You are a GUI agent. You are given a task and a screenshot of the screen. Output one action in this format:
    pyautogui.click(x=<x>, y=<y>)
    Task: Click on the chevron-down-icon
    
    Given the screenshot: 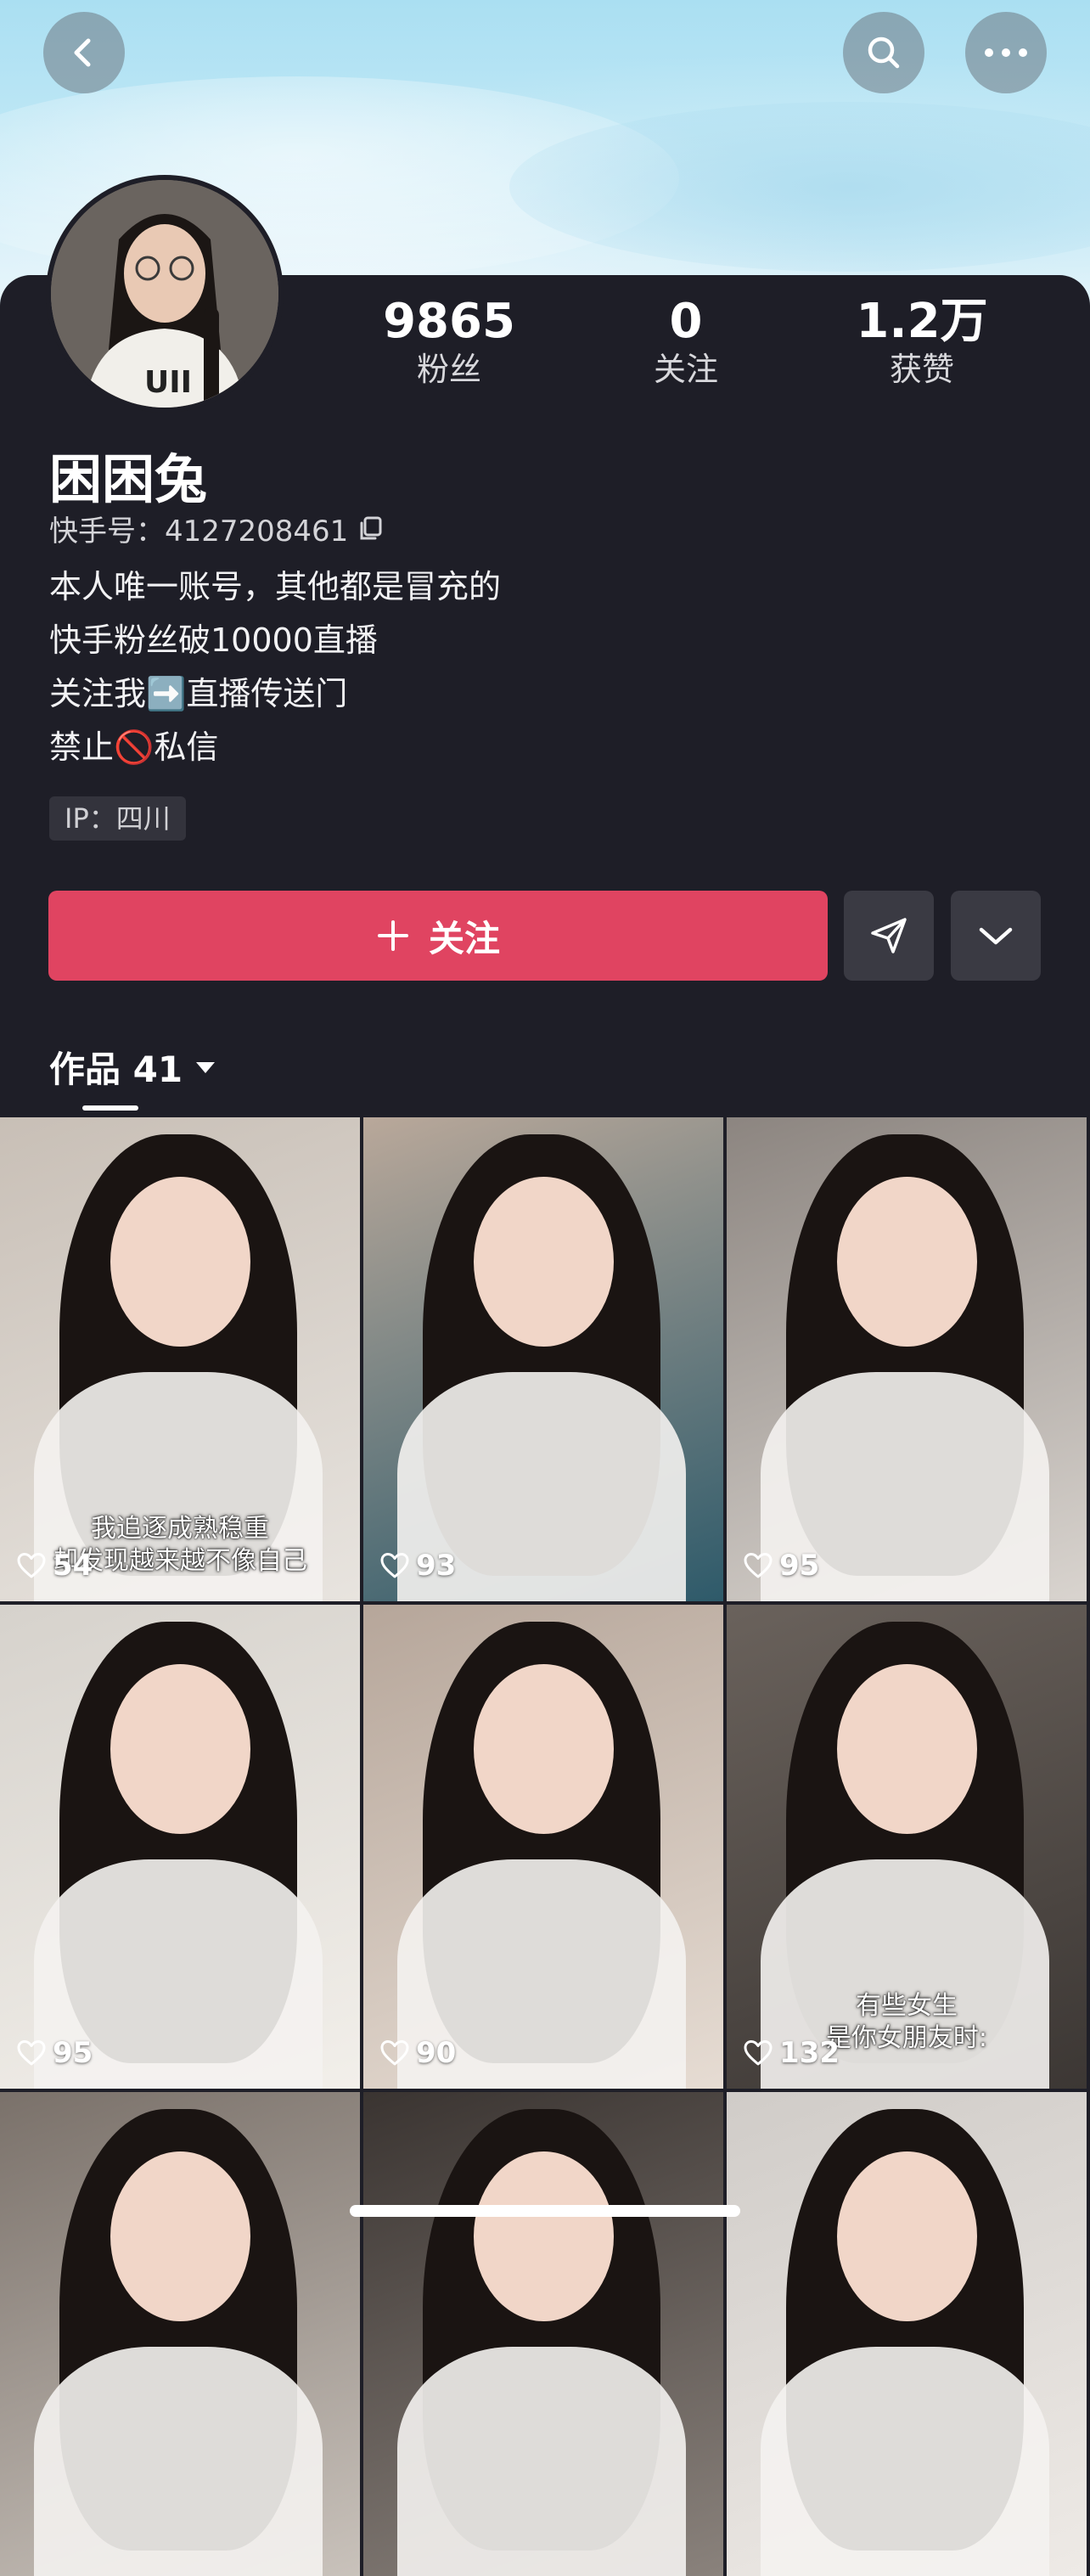 What is the action you would take?
    pyautogui.click(x=996, y=936)
    